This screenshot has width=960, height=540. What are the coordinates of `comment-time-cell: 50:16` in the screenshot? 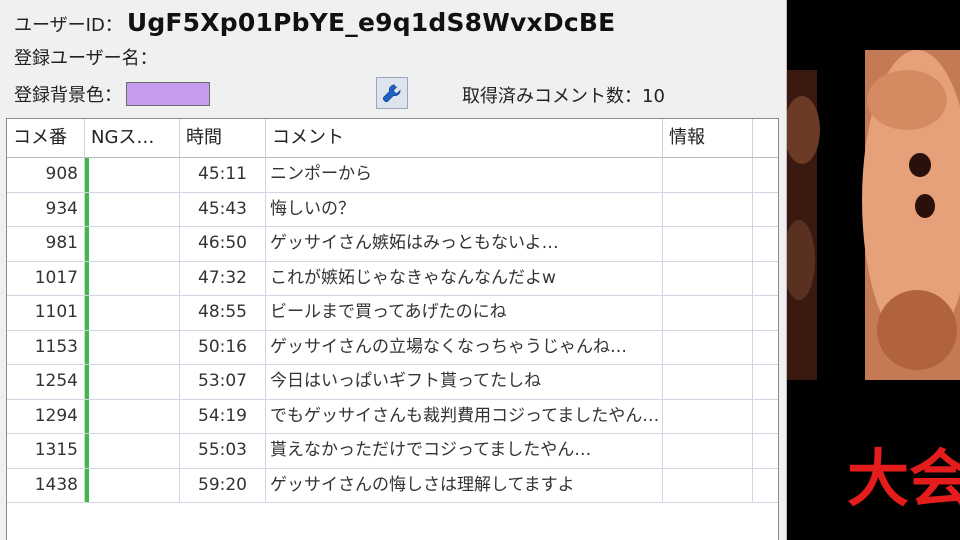 It's located at (223, 347).